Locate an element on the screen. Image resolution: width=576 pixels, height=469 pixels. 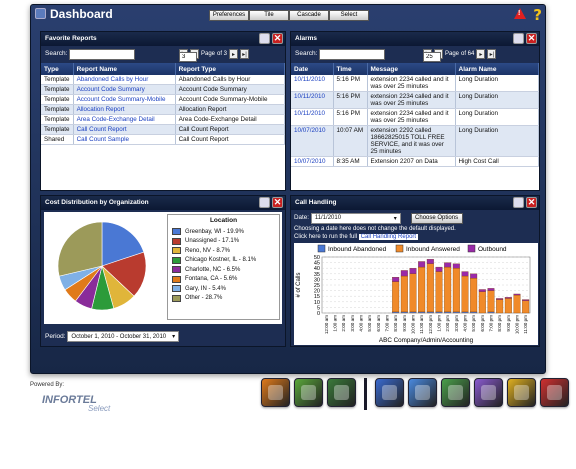
cell-name: Allocation Report is located at coordinates (124, 109).